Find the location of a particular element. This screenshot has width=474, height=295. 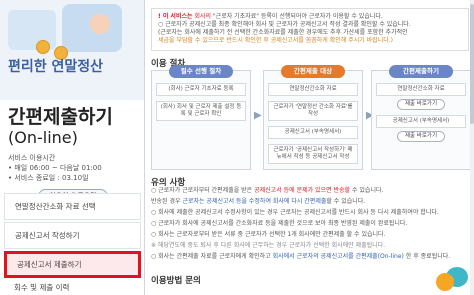

sidebar-subtitle: 편리한 연말정산 is located at coordinates (56, 67).